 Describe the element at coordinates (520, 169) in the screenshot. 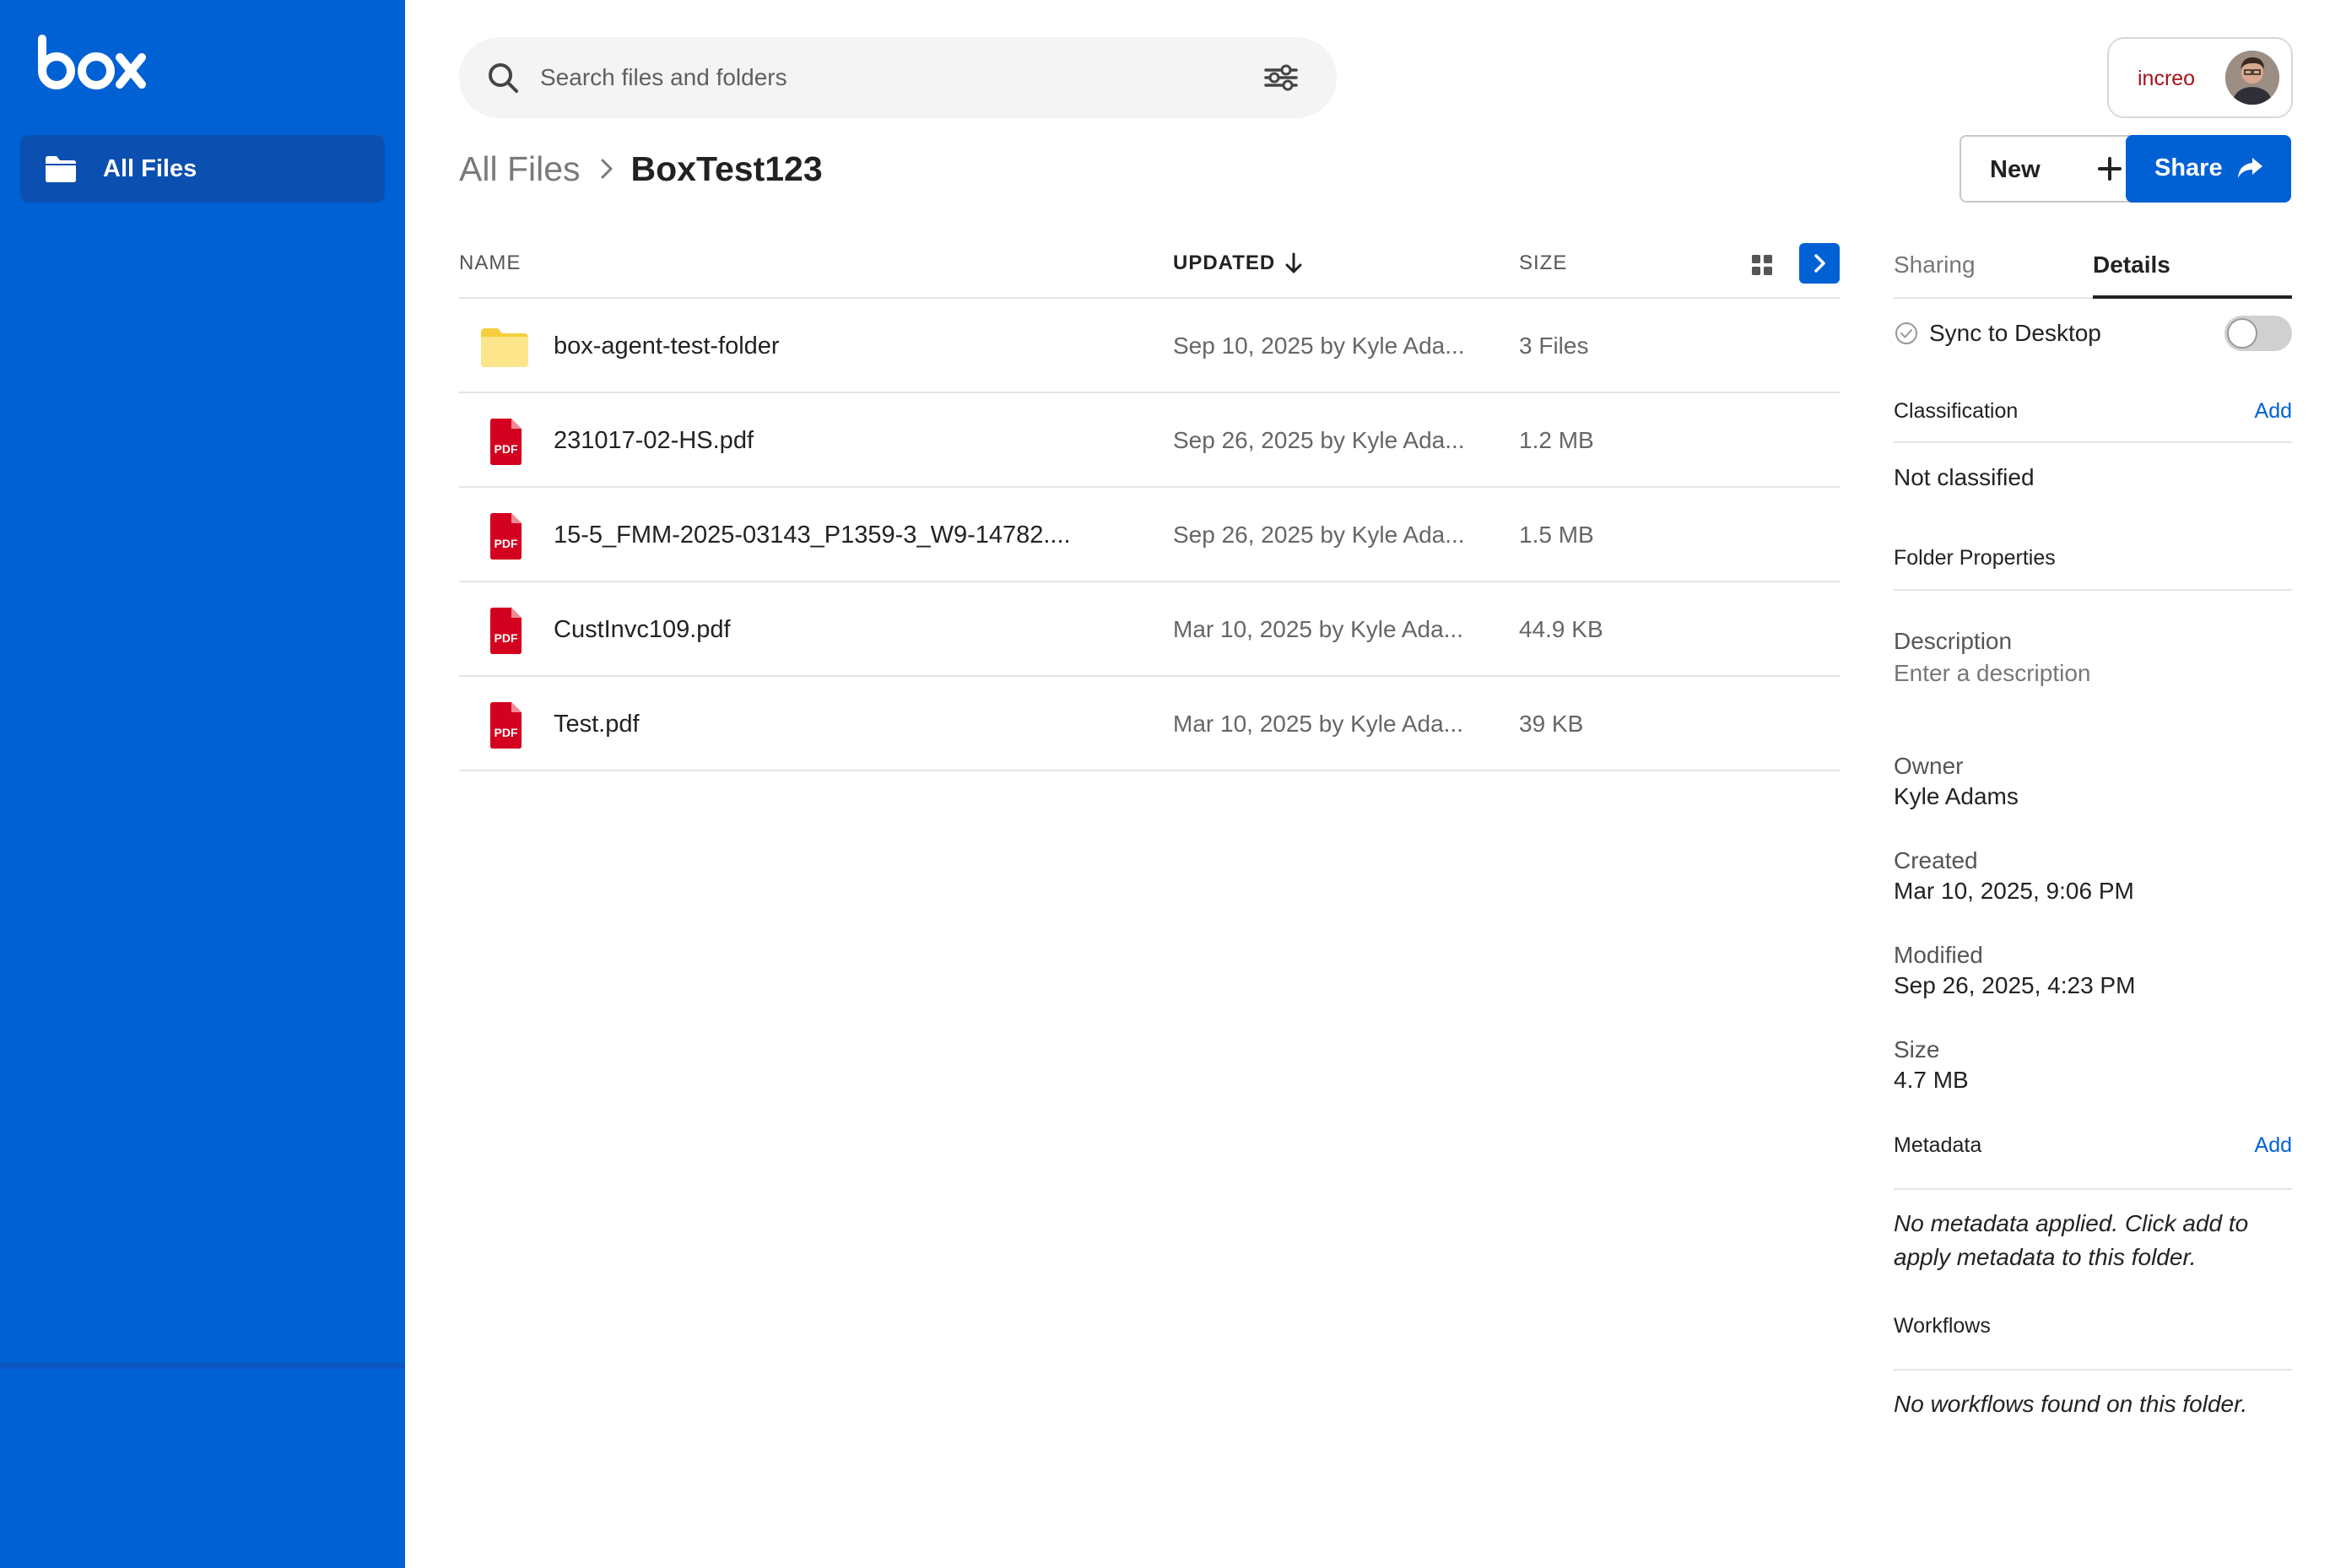

I see `breadcrumb-all-files: All Files` at that location.